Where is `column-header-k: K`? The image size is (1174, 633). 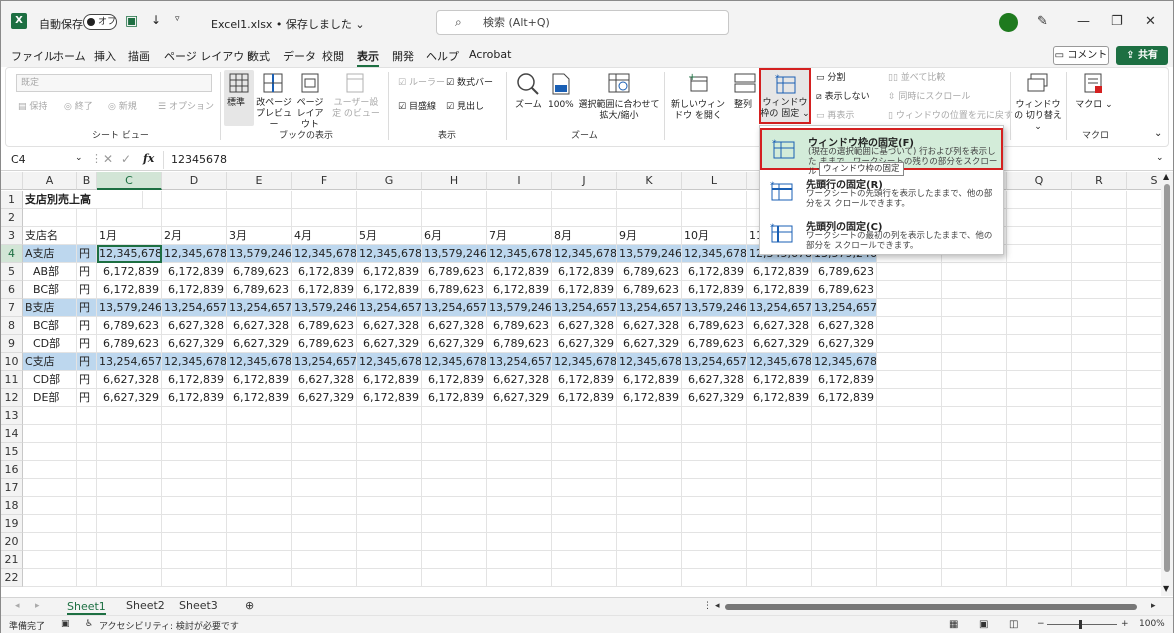 column-header-k: K is located at coordinates (649, 181).